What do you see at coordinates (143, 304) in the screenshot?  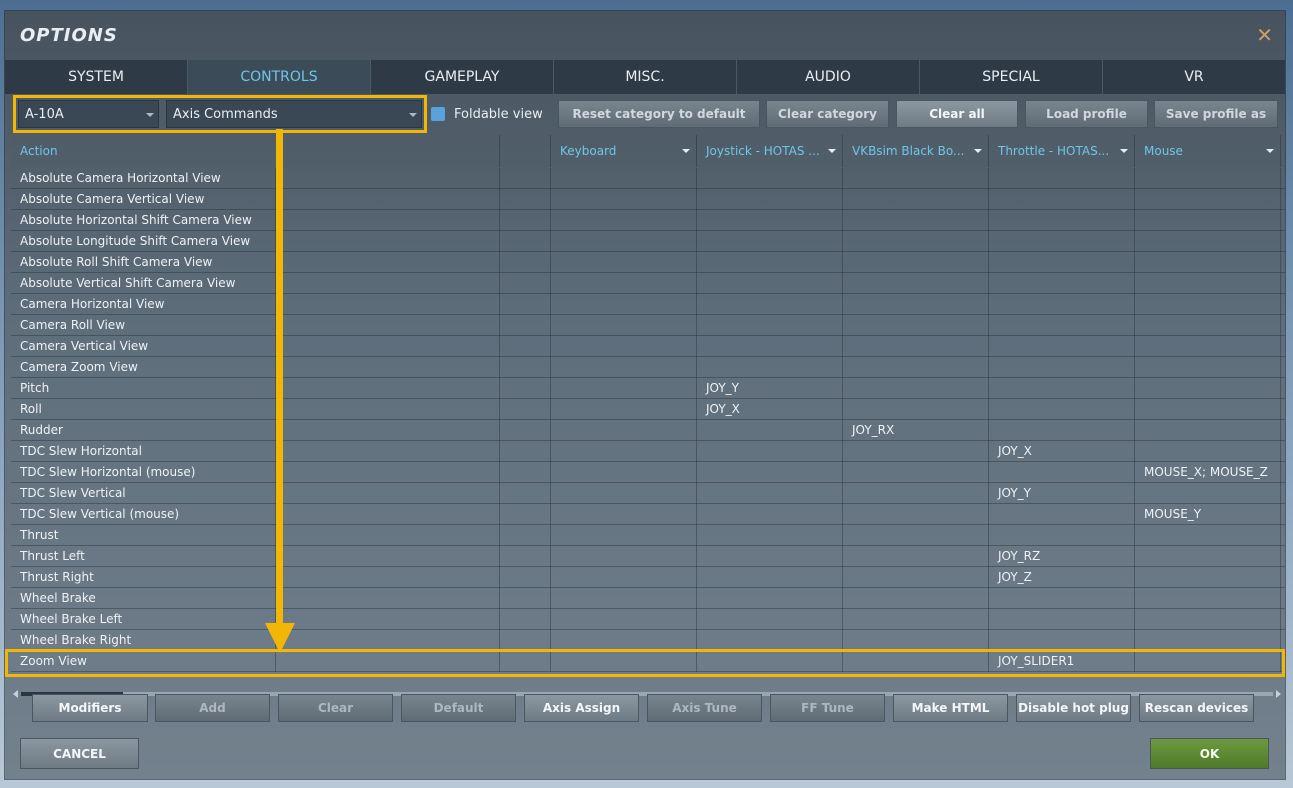 I see `cell-action: Camera Horizontal View` at bounding box center [143, 304].